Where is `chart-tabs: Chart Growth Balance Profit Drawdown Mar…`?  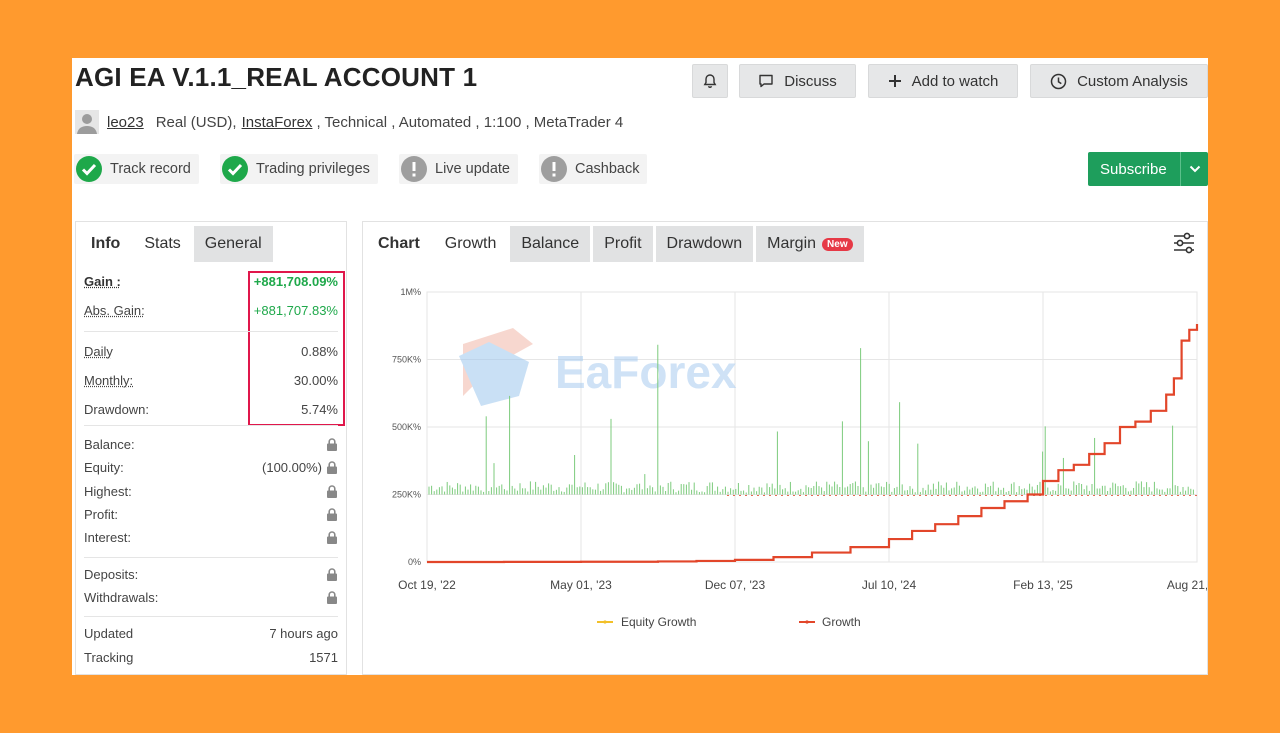
chart-tabs: Chart Growth Balance Profit Drawdown Mar… is located at coordinates (785, 242).